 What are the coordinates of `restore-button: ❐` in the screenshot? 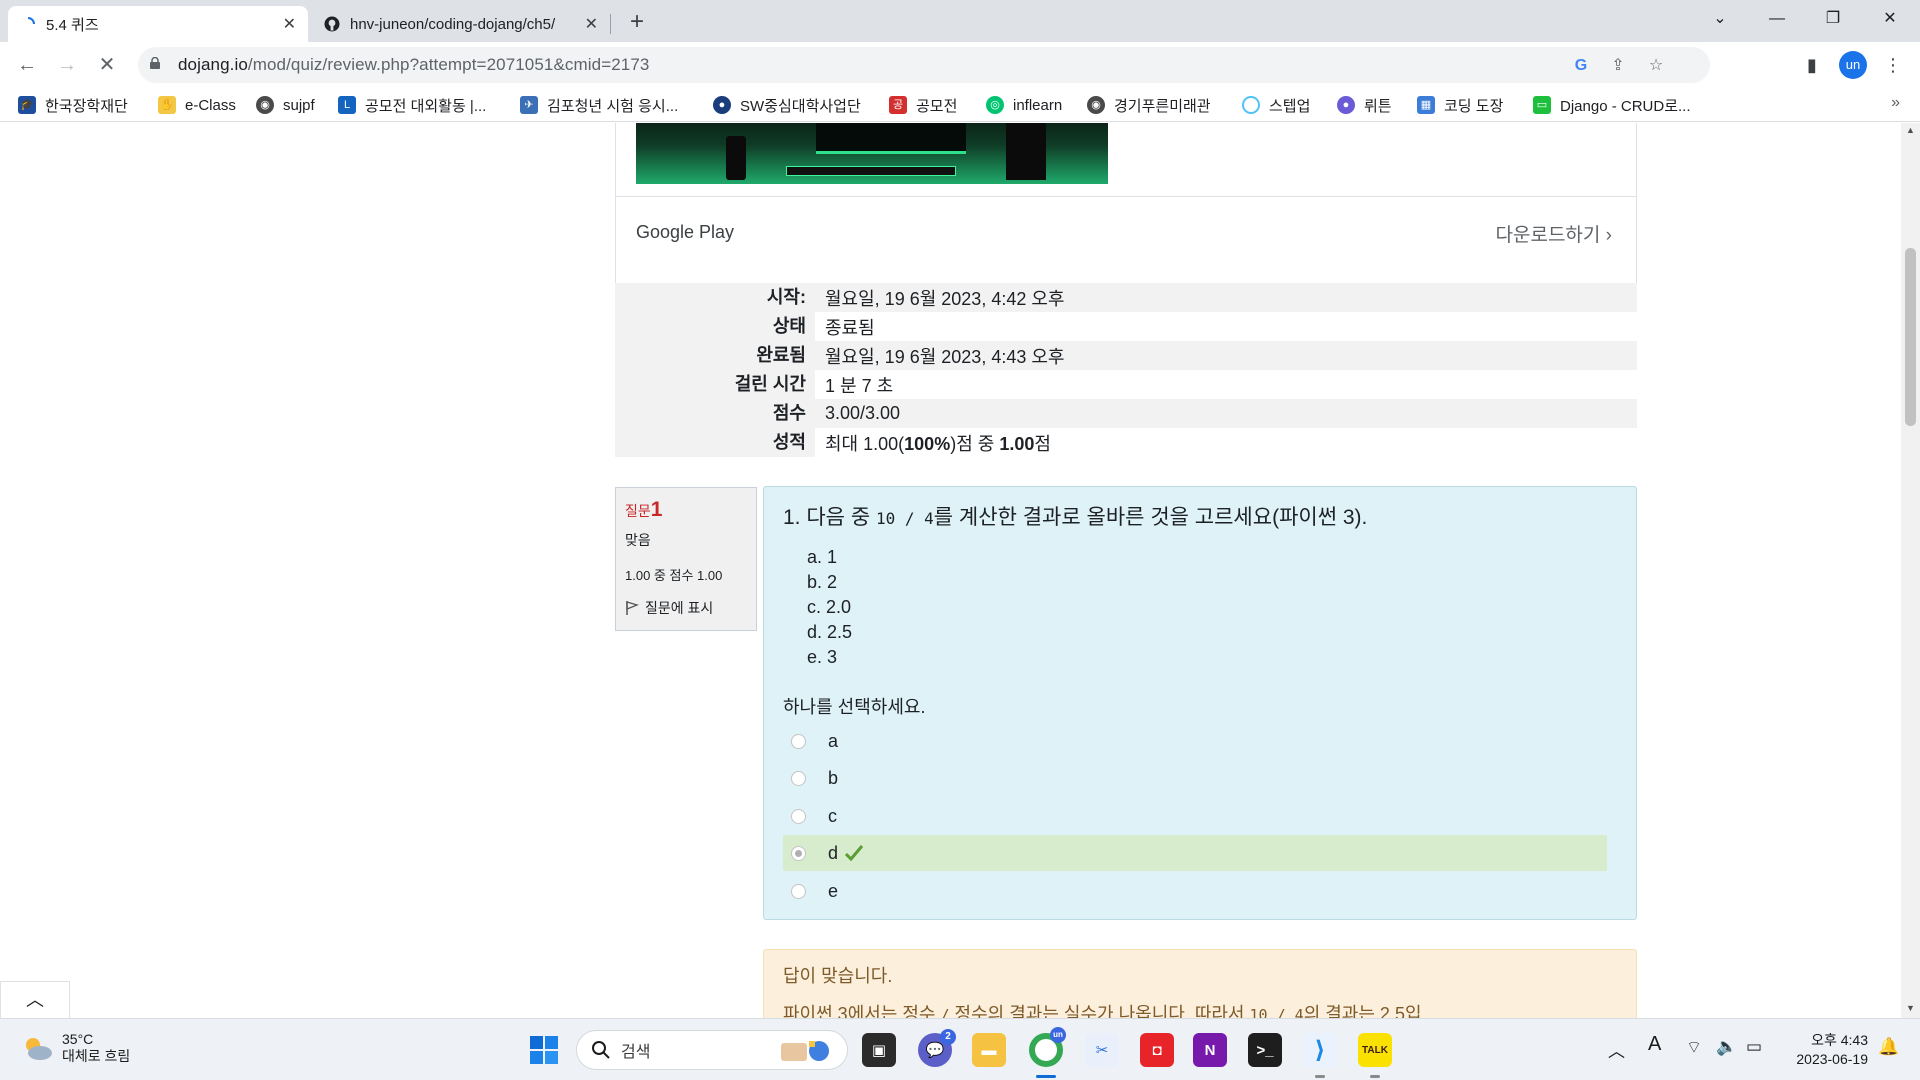 It's located at (1833, 20).